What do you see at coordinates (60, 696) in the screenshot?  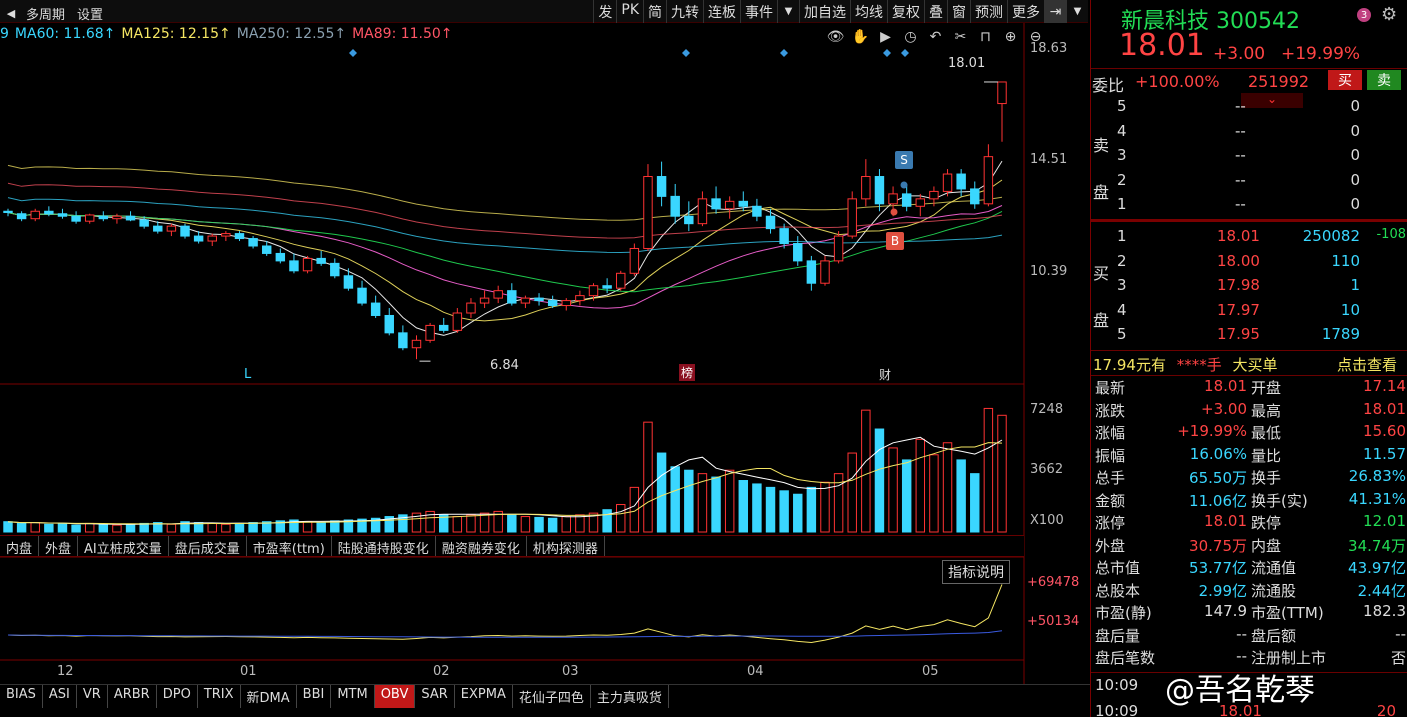 I see `indicator-tab: ASI` at bounding box center [60, 696].